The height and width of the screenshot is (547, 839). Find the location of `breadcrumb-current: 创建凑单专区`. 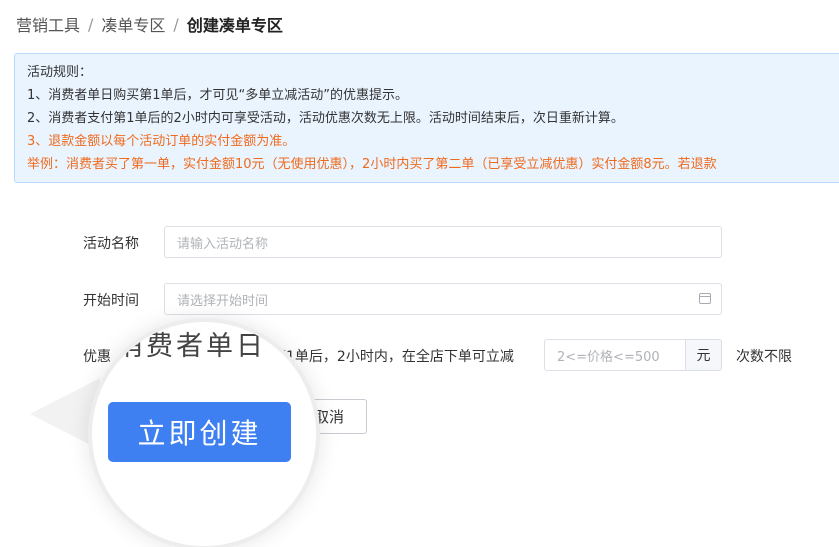

breadcrumb-current: 创建凑单专区 is located at coordinates (234, 25).